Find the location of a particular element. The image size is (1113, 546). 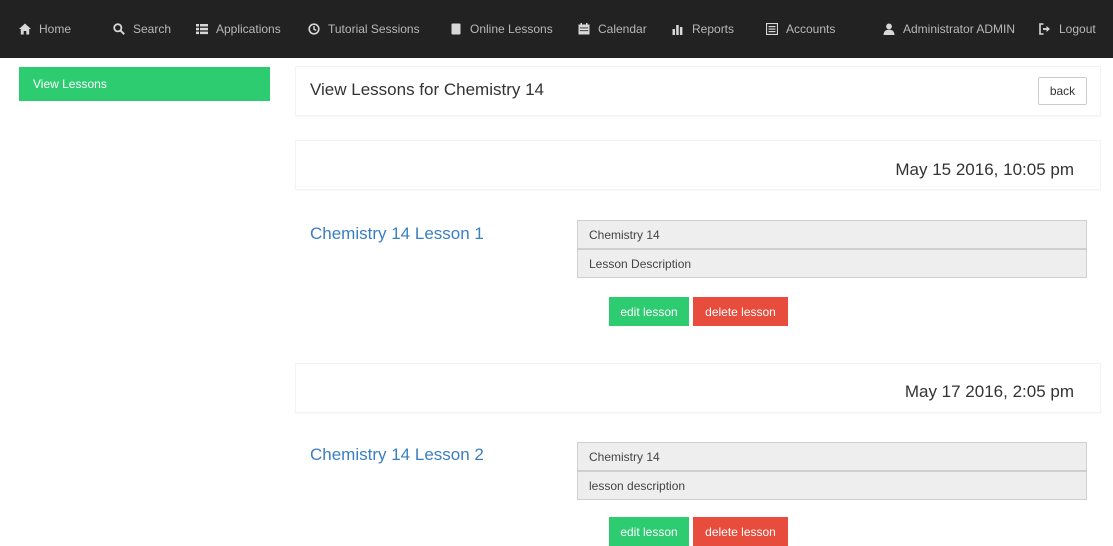

nav-applications: Applications is located at coordinates (238, 29).